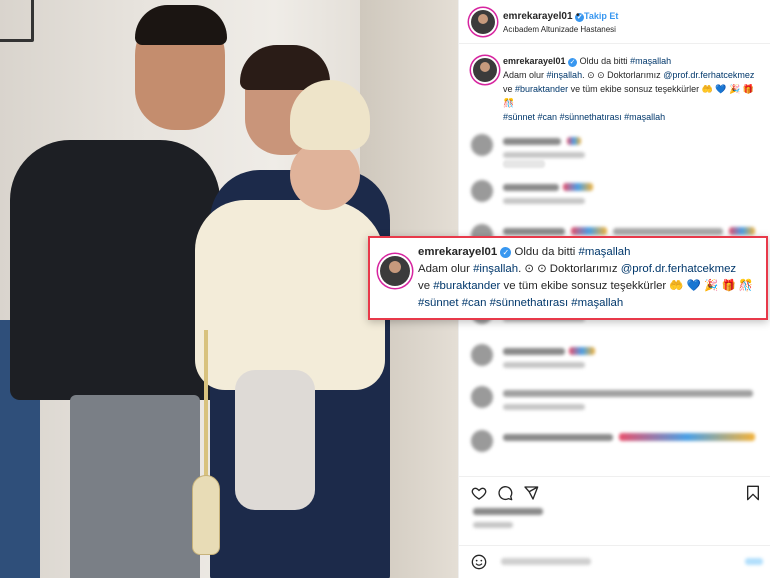 This screenshot has width=770, height=578. What do you see at coordinates (559, 29) in the screenshot?
I see `location-link: Acıbadem Altunizade Hastanesi` at bounding box center [559, 29].